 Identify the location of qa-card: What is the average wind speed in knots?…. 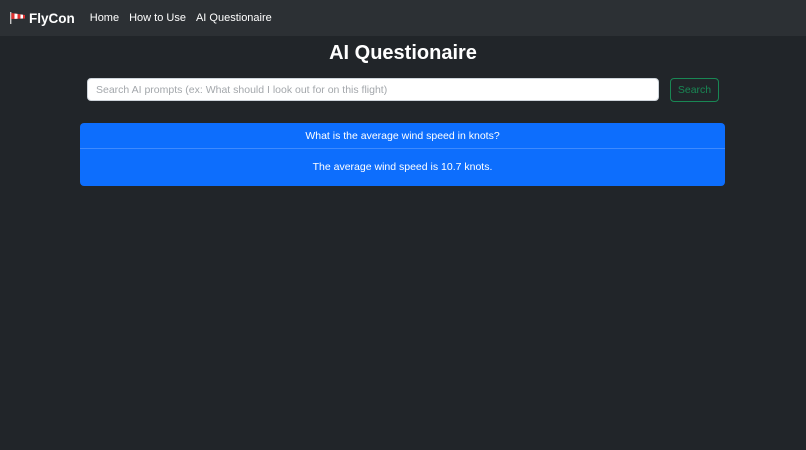
(402, 154).